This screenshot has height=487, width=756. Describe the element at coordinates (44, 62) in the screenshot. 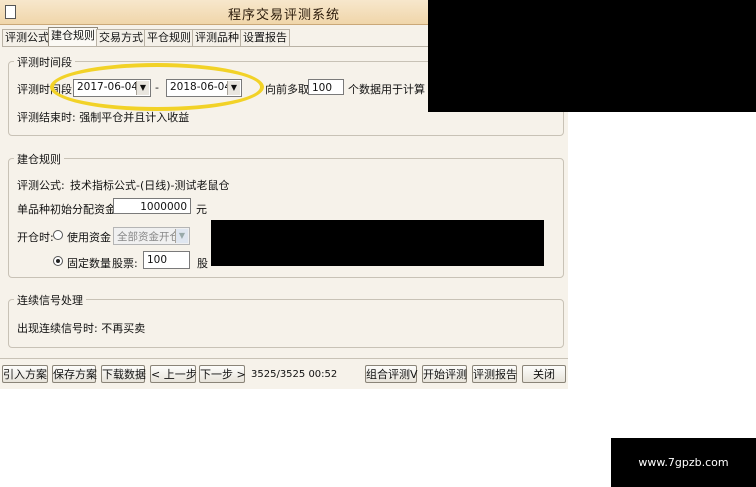

I see `period-group-title: 评测时间段` at that location.